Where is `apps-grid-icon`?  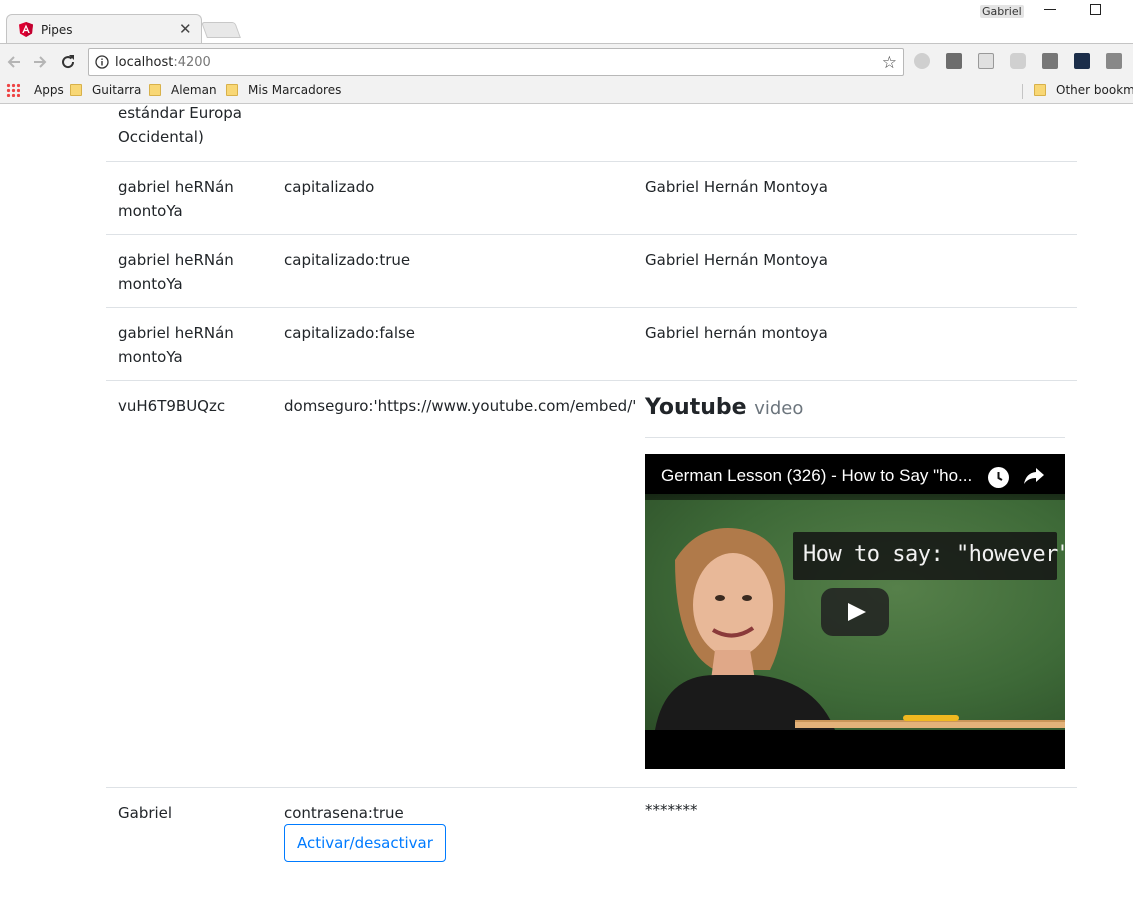
apps-grid-icon is located at coordinates (13, 90).